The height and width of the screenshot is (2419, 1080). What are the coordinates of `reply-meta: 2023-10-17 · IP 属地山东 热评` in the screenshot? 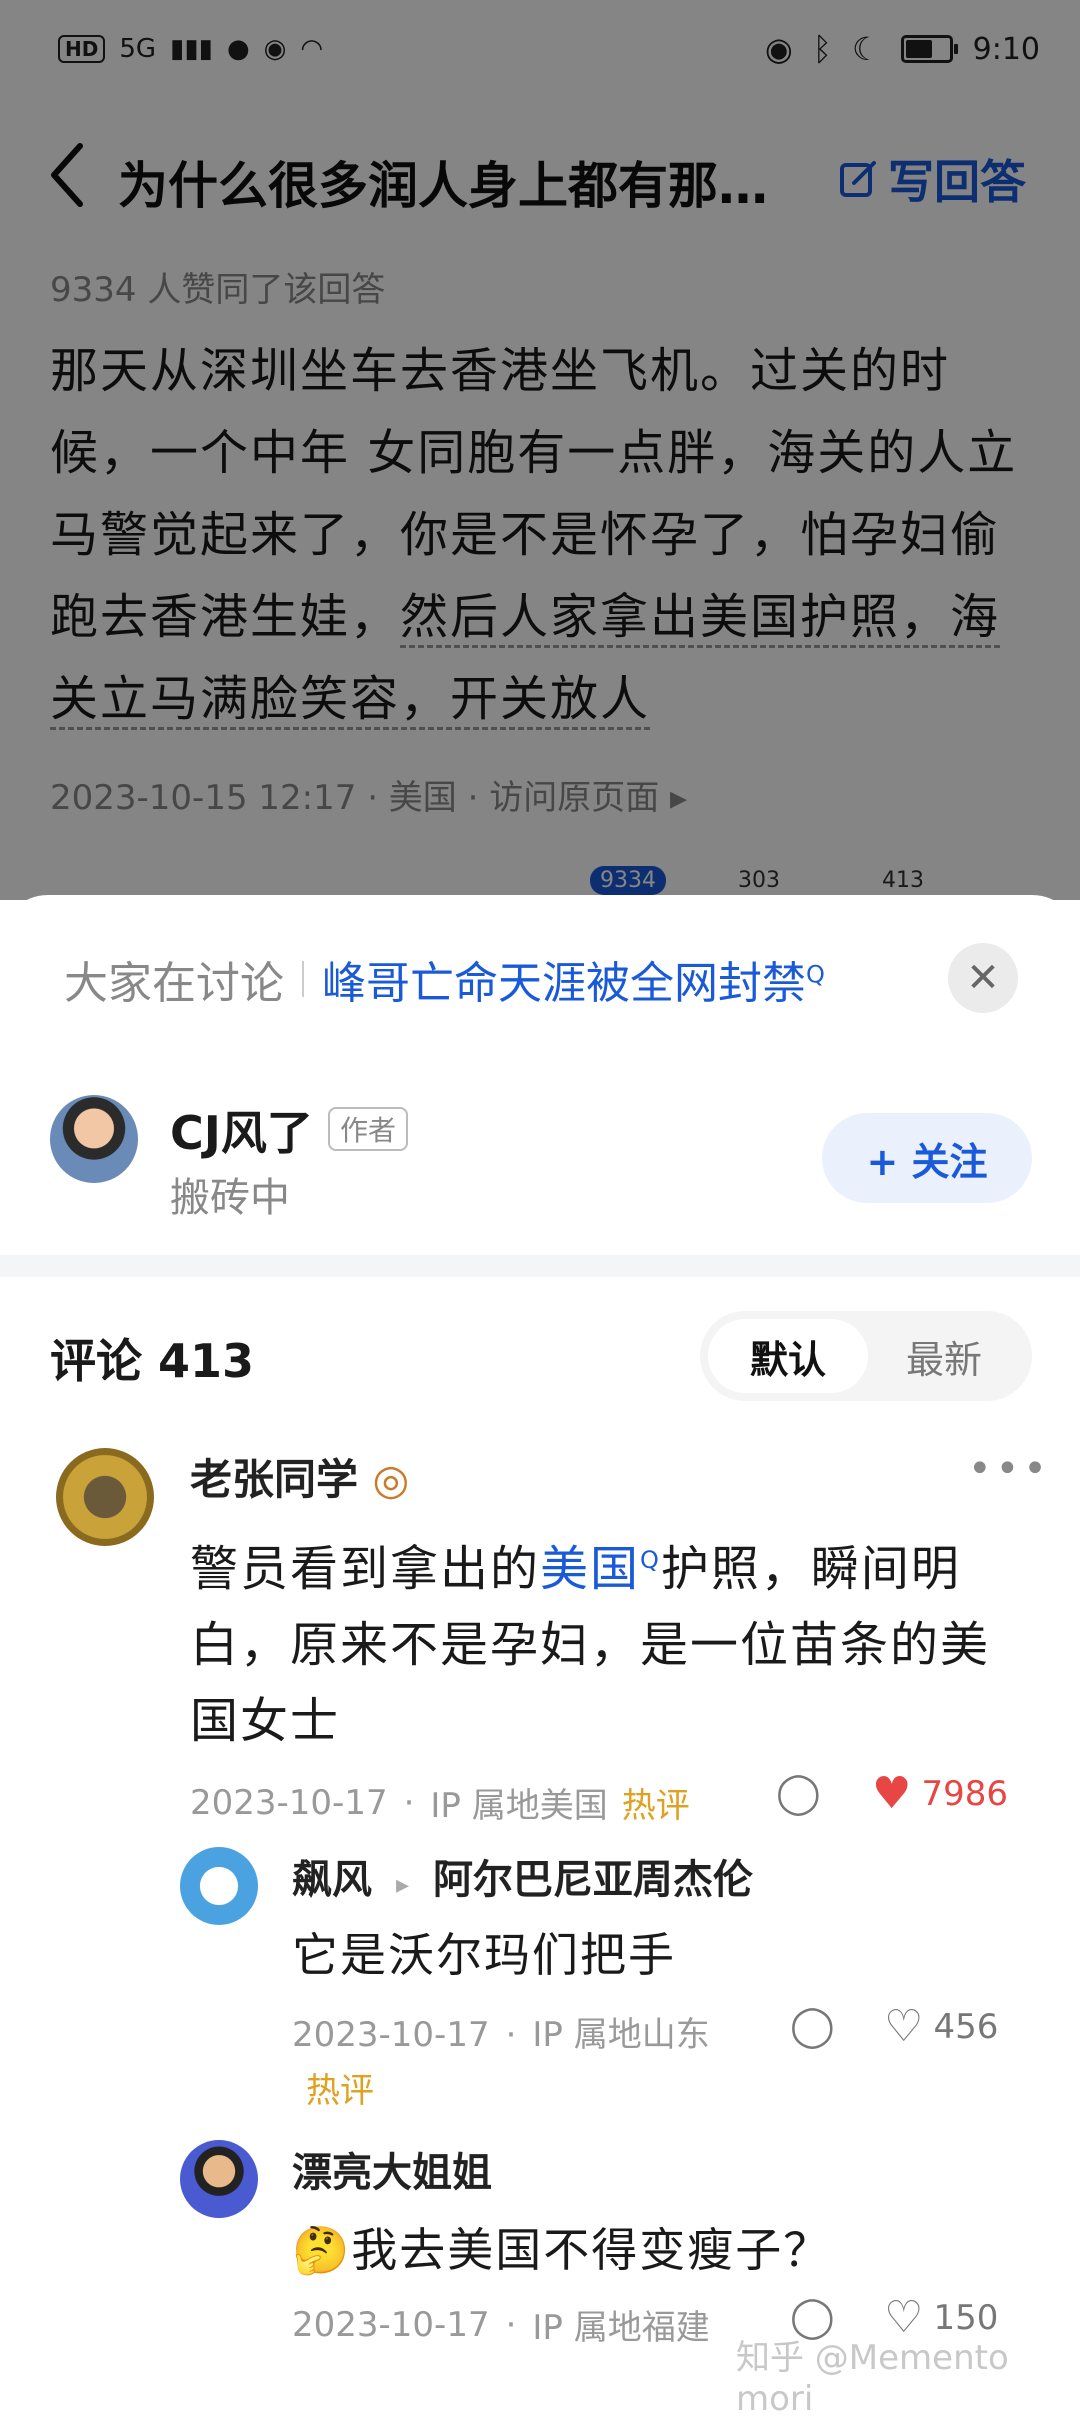 It's located at (502, 2063).